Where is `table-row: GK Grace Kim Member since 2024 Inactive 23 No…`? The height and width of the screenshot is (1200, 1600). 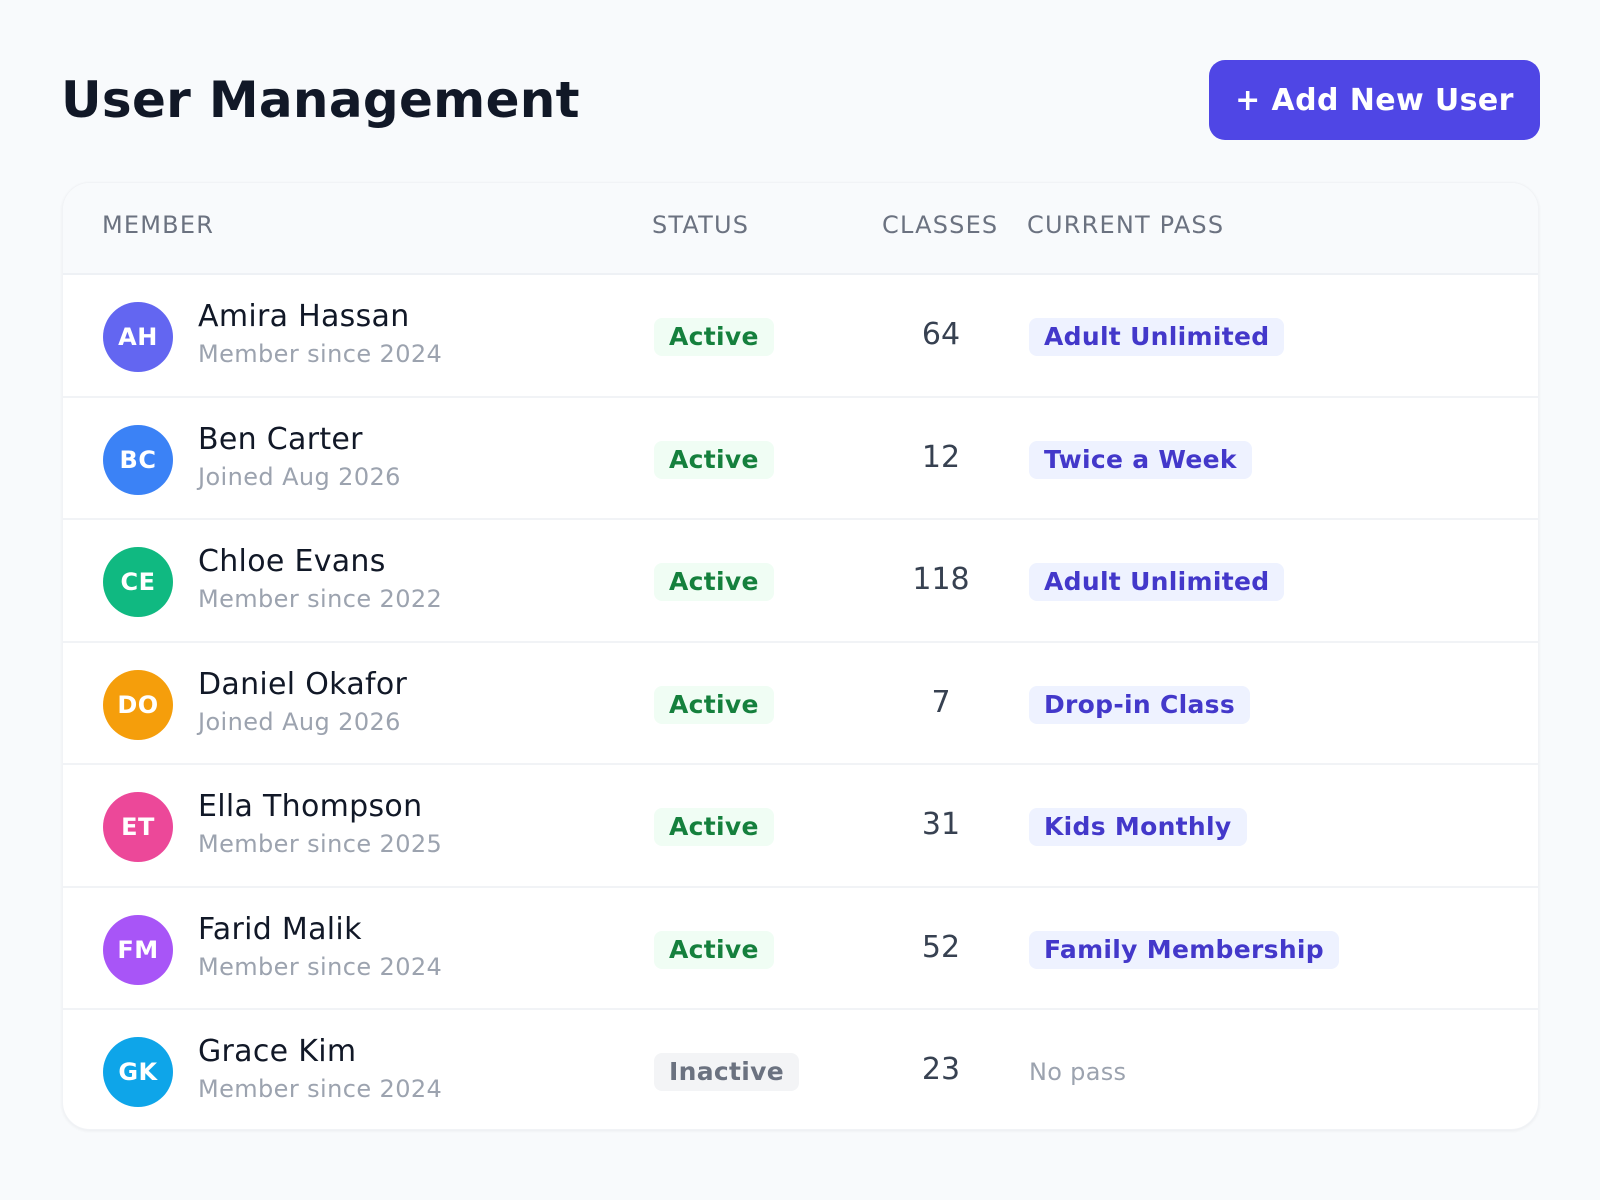 table-row: GK Grace Kim Member since 2024 Inactive 23 No… is located at coordinates (800, 1069).